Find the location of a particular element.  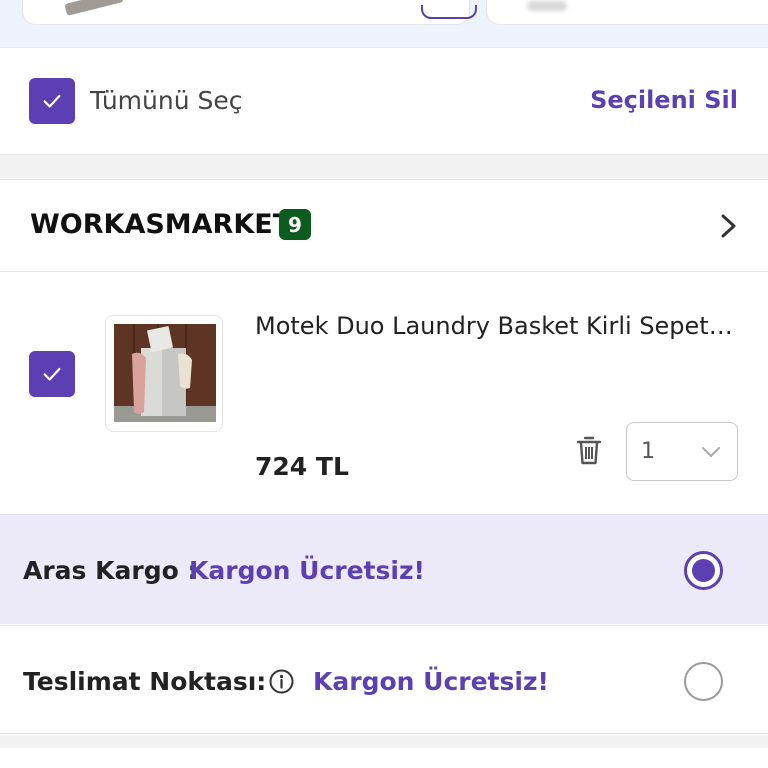

shipping-radio-unselected is located at coordinates (703, 681).